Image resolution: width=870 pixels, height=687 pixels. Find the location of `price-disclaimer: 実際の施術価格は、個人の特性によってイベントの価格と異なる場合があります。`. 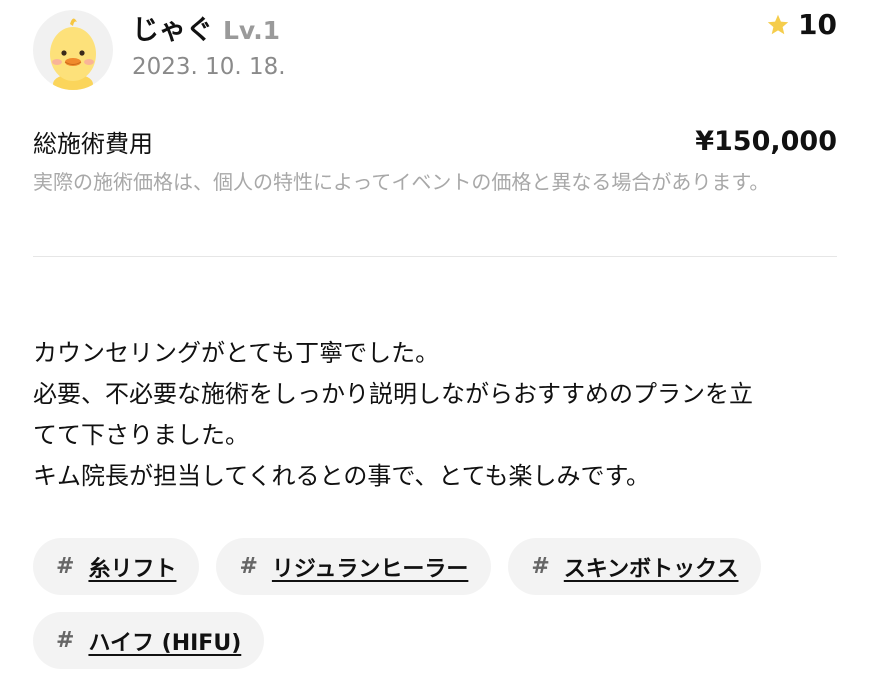

price-disclaimer: 実際の施術価格は、個人の特性によってイベントの価格と異なる場合があります。 is located at coordinates (401, 182).